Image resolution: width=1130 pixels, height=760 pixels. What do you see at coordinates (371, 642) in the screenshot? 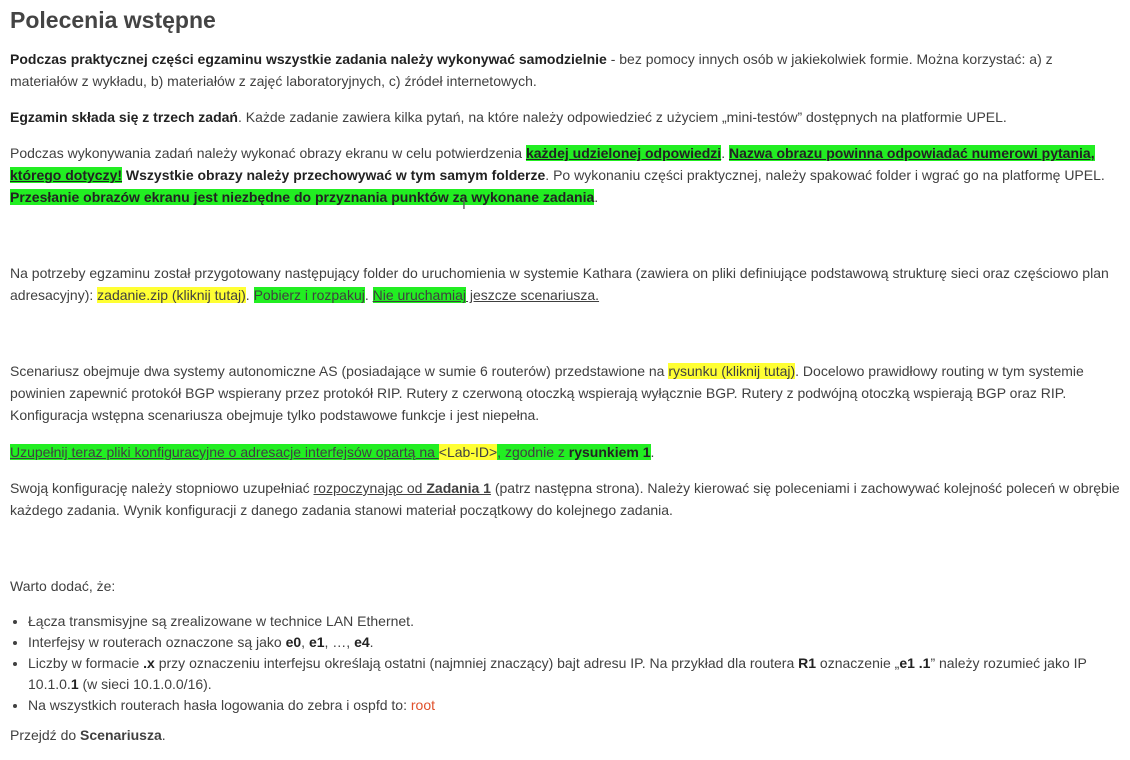
I see `interfaces-text-2: .` at bounding box center [371, 642].